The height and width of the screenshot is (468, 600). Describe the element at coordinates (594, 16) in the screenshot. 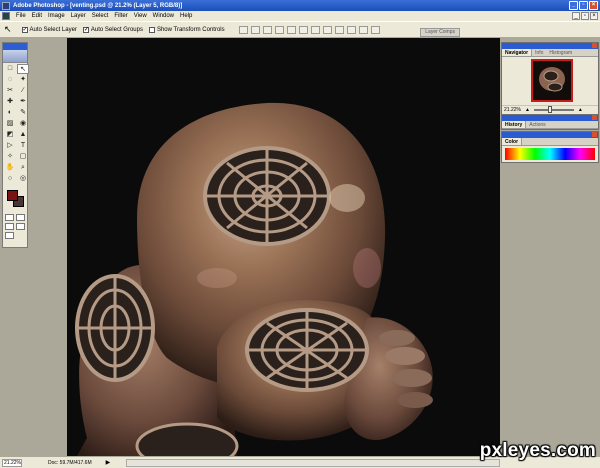

I see `doc-close-button: ×` at that location.